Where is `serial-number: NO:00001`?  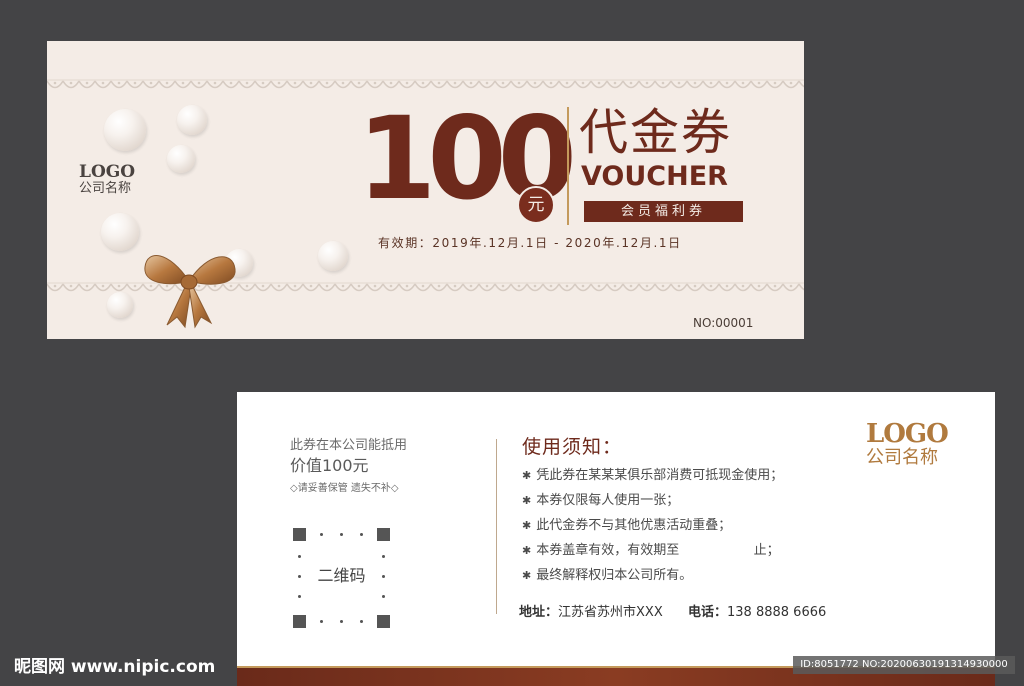
serial-number: NO:00001 is located at coordinates (723, 323).